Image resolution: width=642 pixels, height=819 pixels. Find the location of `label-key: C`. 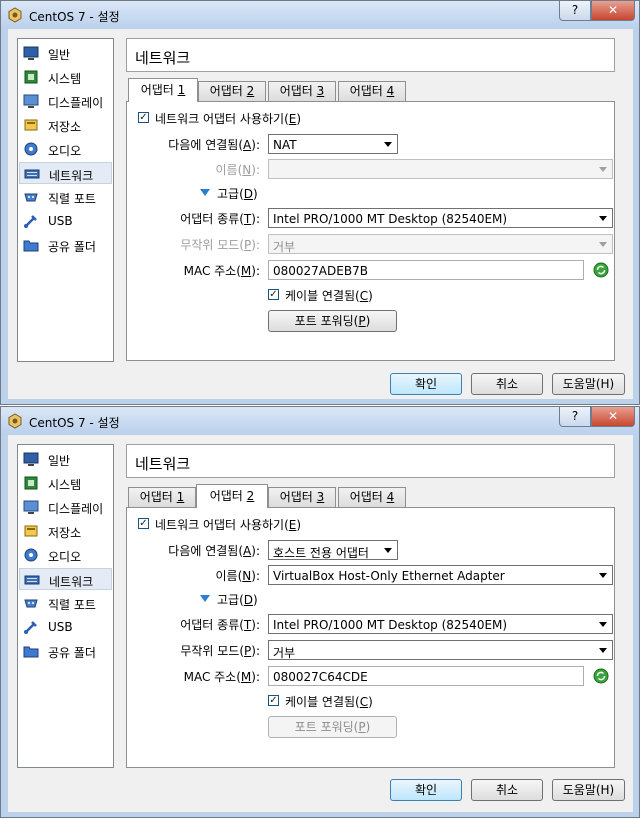

label-key: C is located at coordinates (364, 702).